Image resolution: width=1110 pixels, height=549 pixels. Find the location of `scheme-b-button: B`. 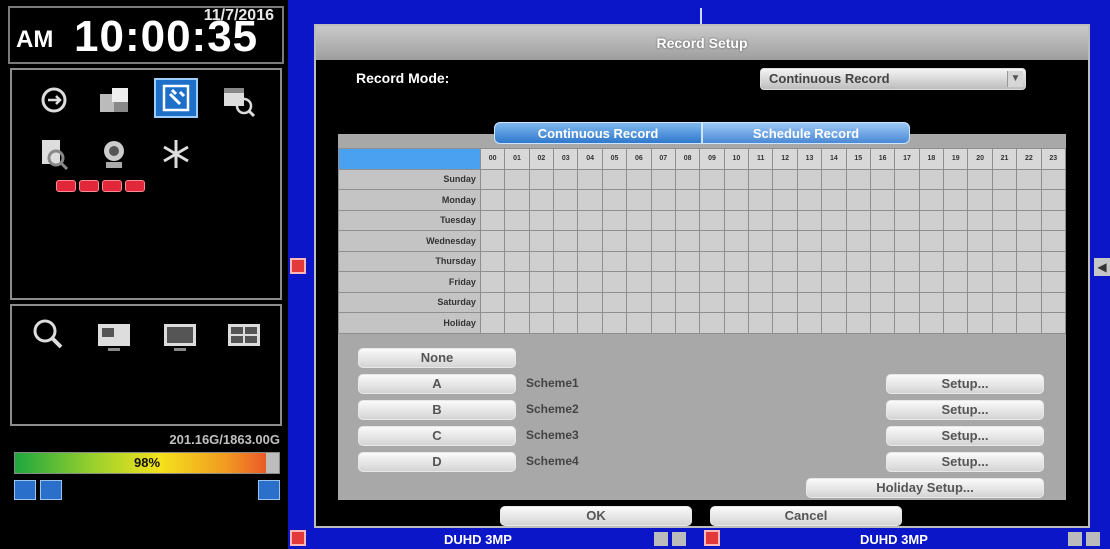

scheme-b-button: B is located at coordinates (437, 410).